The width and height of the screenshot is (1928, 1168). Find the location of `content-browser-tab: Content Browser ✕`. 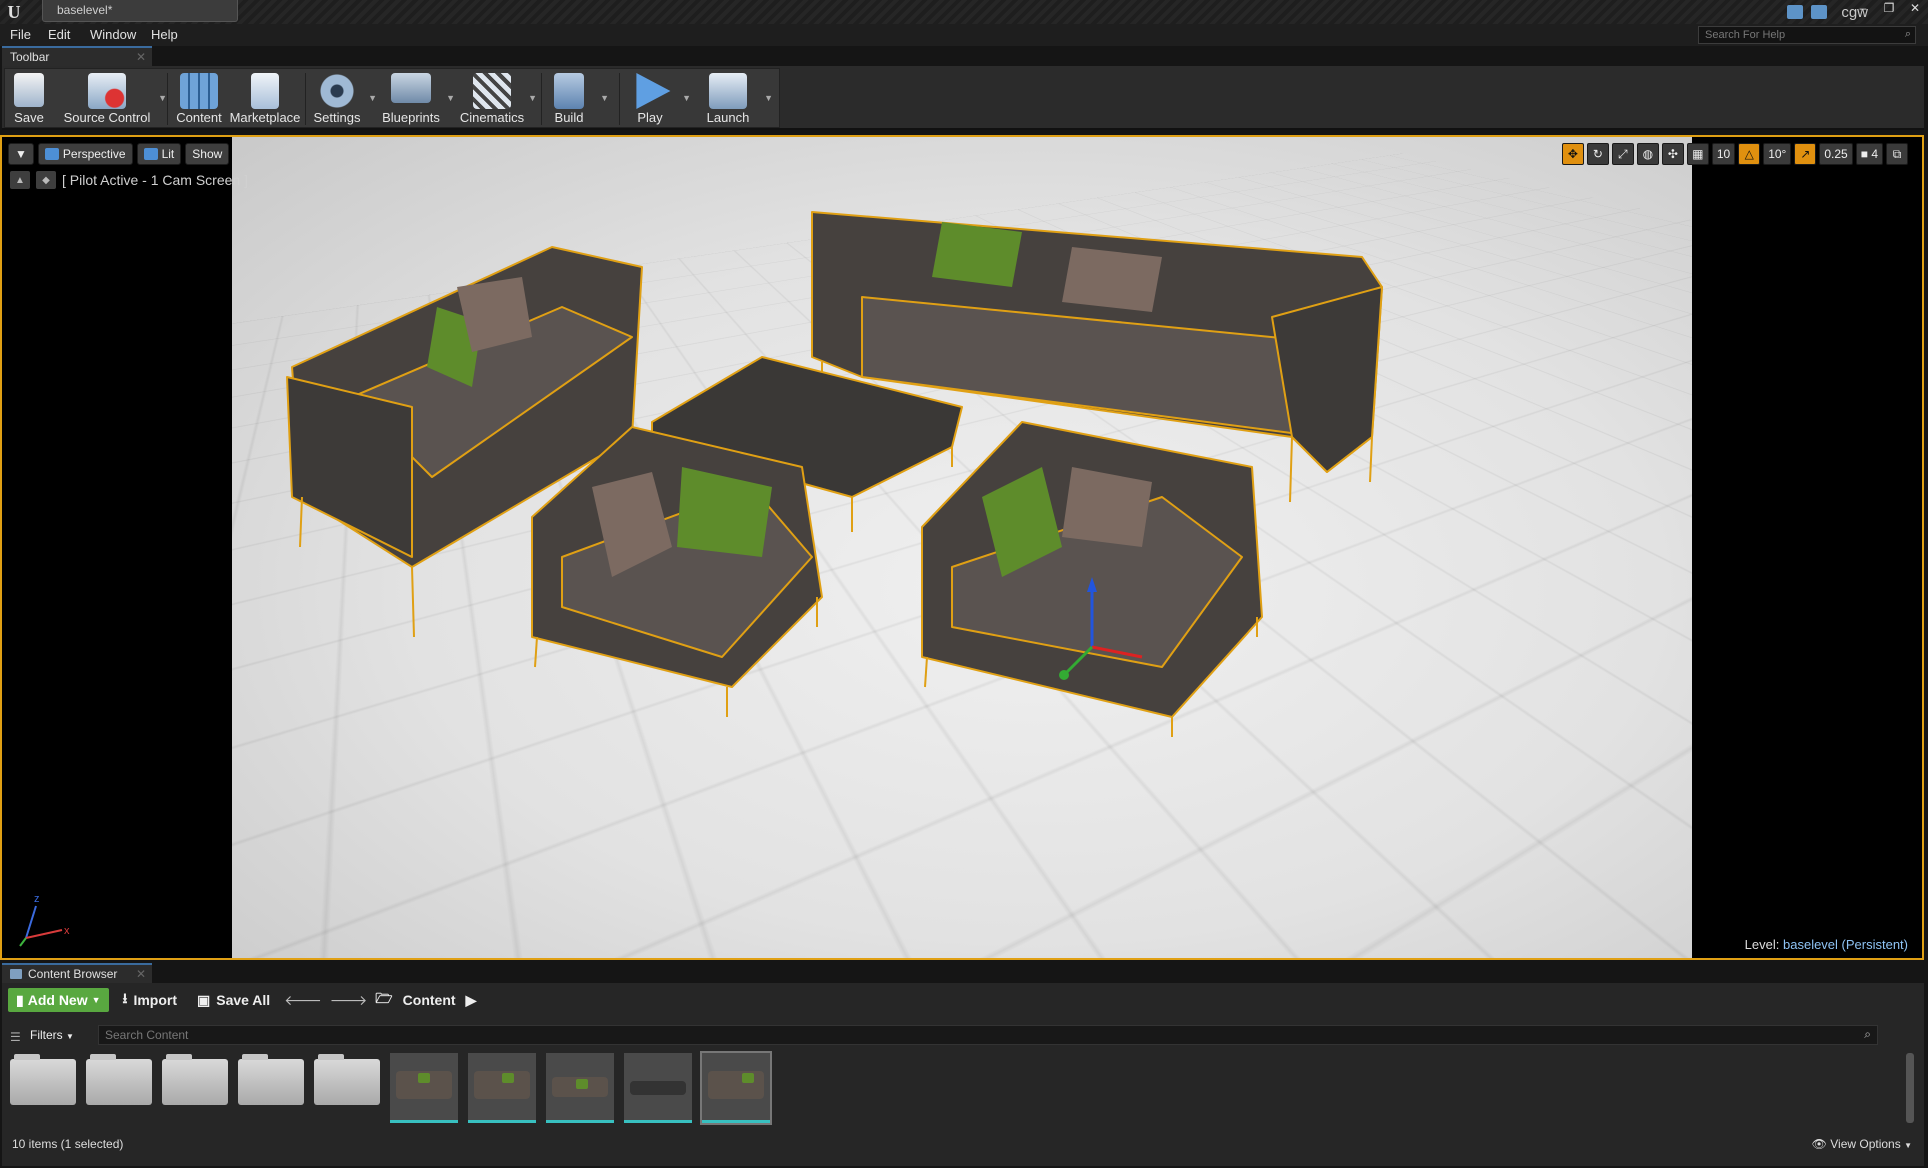

content-browser-tab: Content Browser ✕ is located at coordinates (77, 973).